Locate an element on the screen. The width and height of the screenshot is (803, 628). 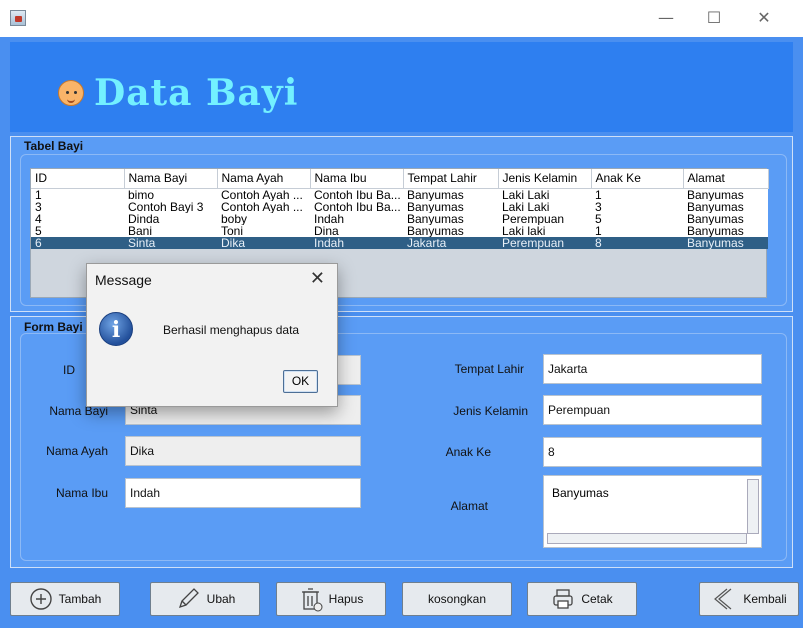
table-cell: Dina is located at coordinates (356, 230).